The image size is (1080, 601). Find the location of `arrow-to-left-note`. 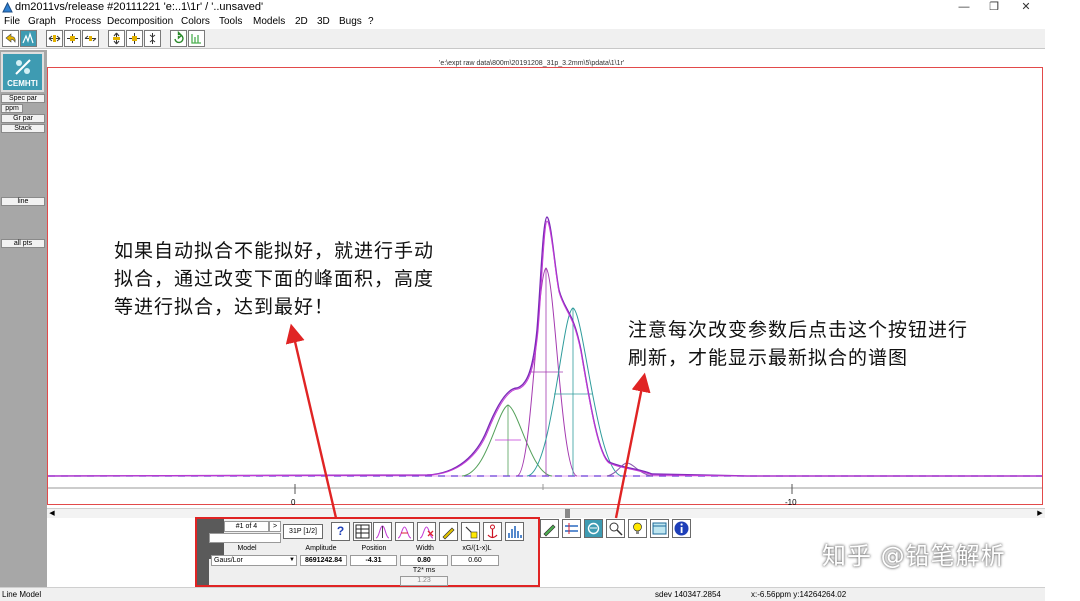

arrow-to-left-note is located at coordinates (311, 421).